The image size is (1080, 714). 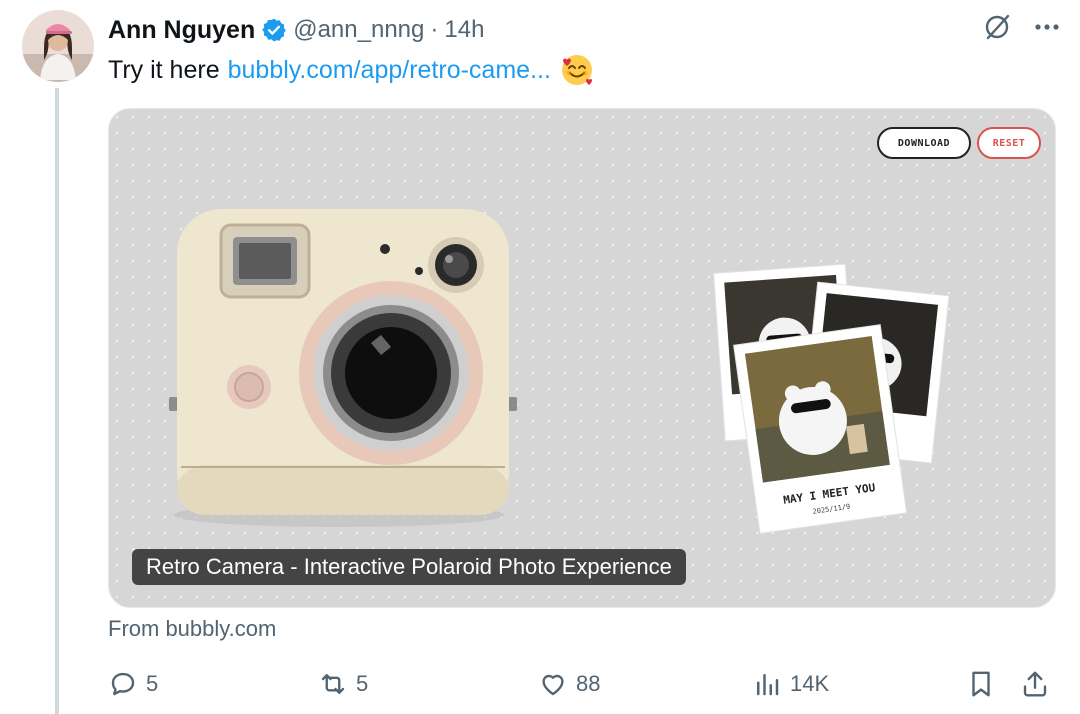 I want to click on views-chart-icon, so click(x=768, y=685).